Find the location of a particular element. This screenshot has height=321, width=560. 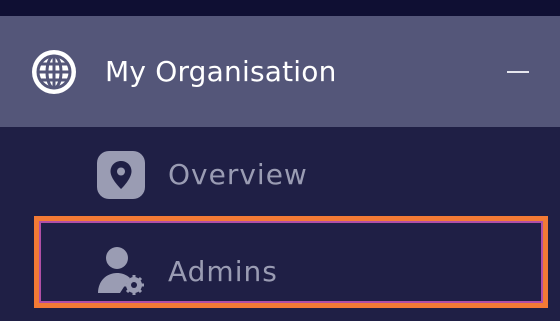

admin-user-gear-icon is located at coordinates (121, 271).